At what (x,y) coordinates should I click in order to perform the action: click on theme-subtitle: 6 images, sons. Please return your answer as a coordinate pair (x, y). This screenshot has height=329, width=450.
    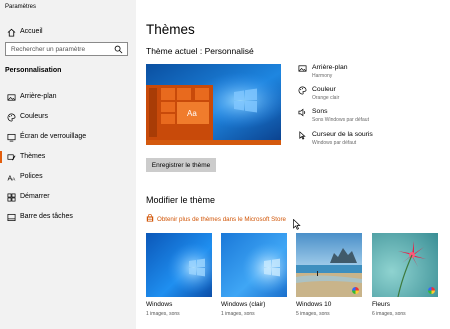
    Looking at the image, I should click on (389, 314).